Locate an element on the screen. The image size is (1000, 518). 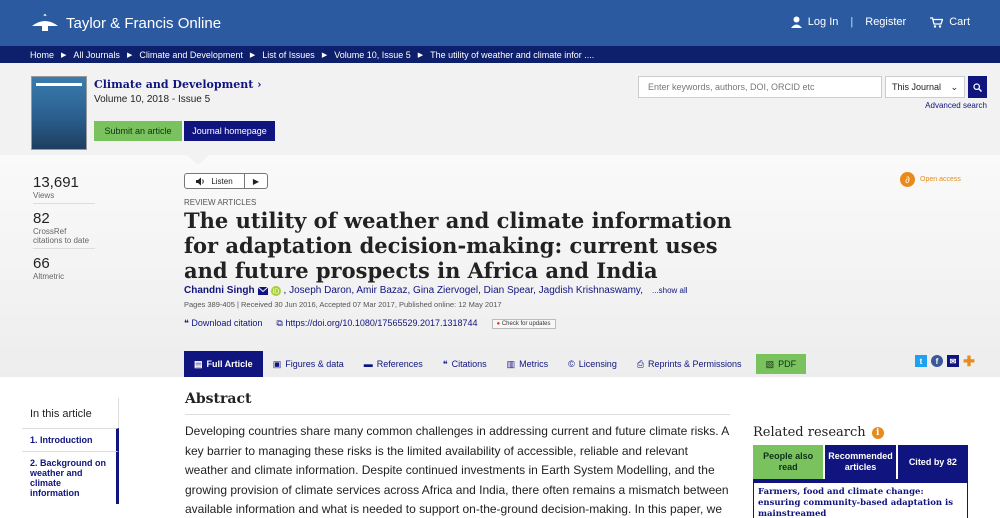
submit-article-button: Submit an article is located at coordinates (138, 131).